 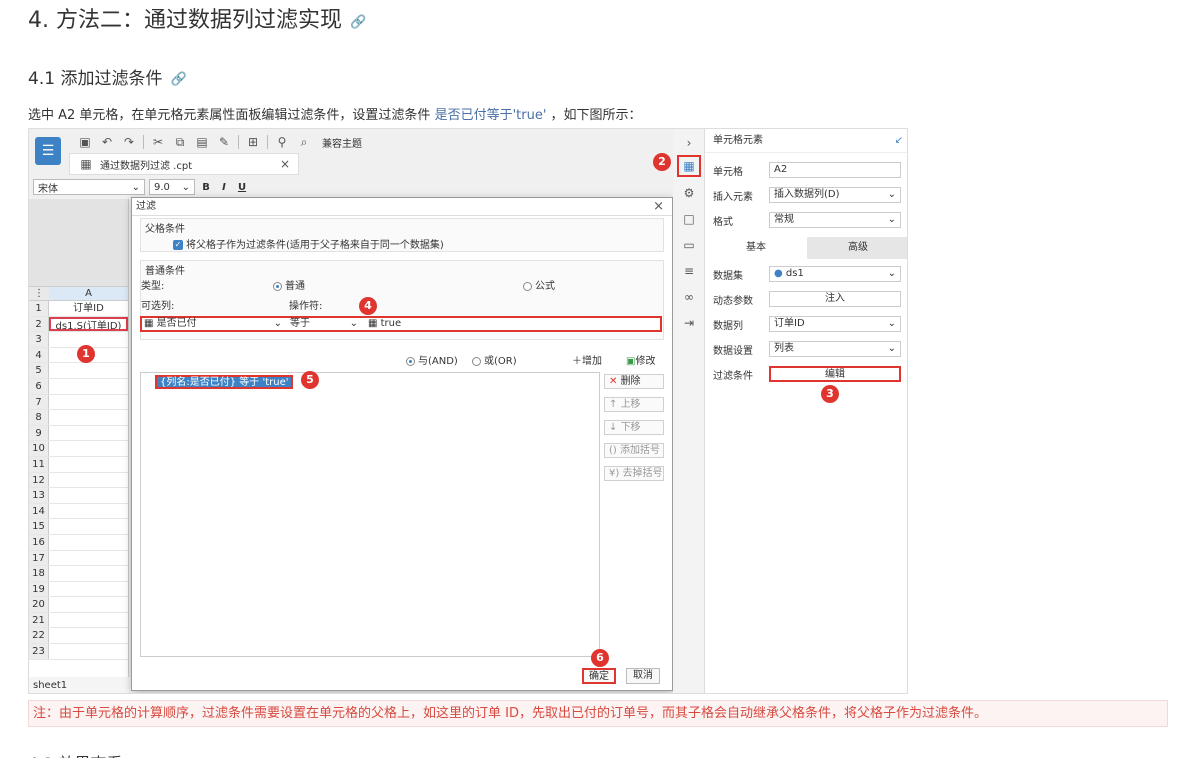 What do you see at coordinates (634, 381) in the screenshot?
I see `delete-button: ✕ 删除` at bounding box center [634, 381].